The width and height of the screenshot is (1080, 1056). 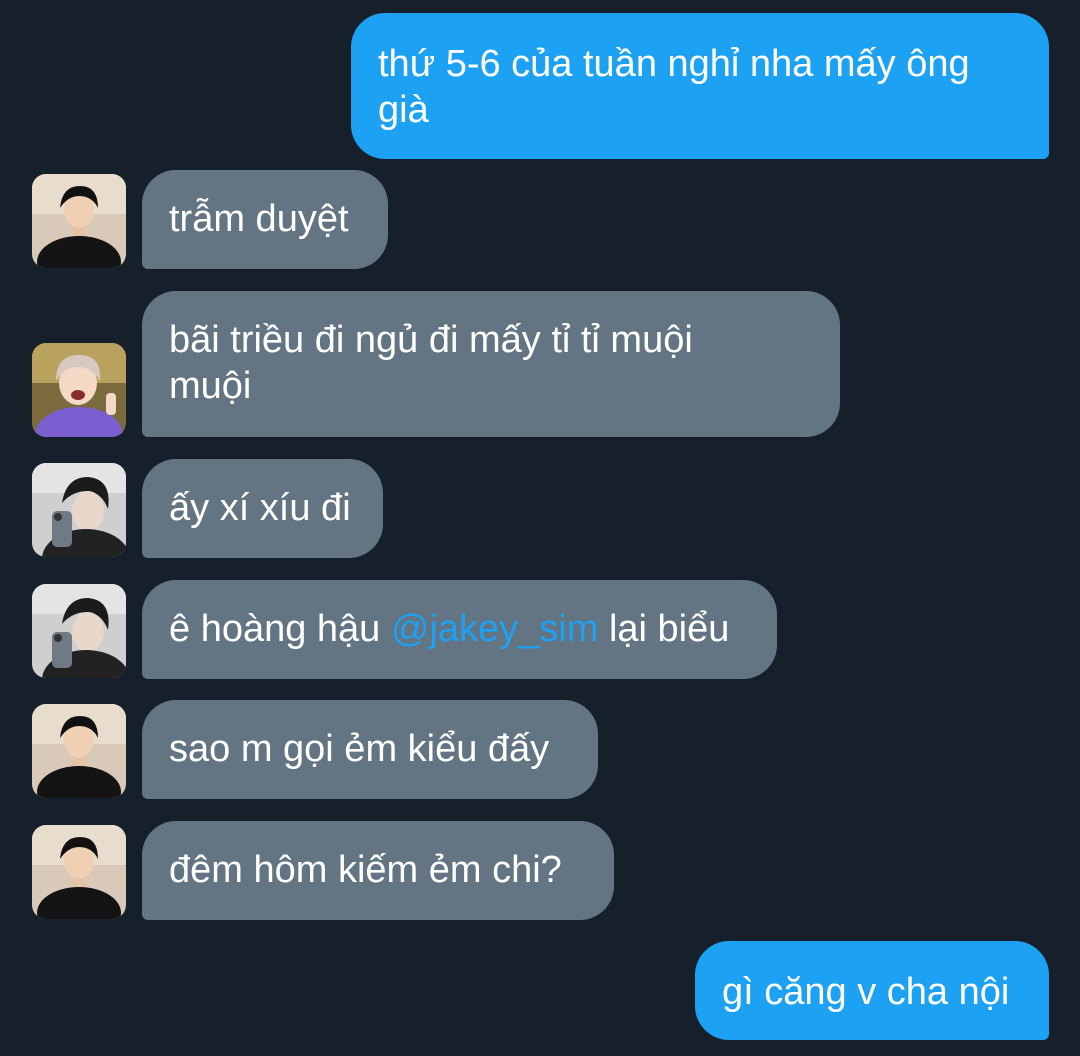 What do you see at coordinates (495, 629) in the screenshot?
I see `user-mention-link: @jakey_sim` at bounding box center [495, 629].